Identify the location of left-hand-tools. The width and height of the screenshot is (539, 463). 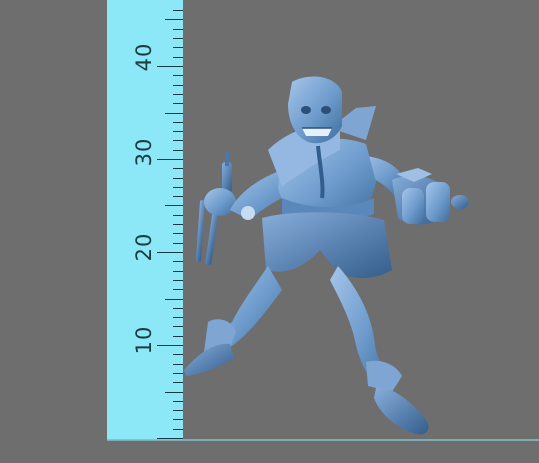
(215, 208).